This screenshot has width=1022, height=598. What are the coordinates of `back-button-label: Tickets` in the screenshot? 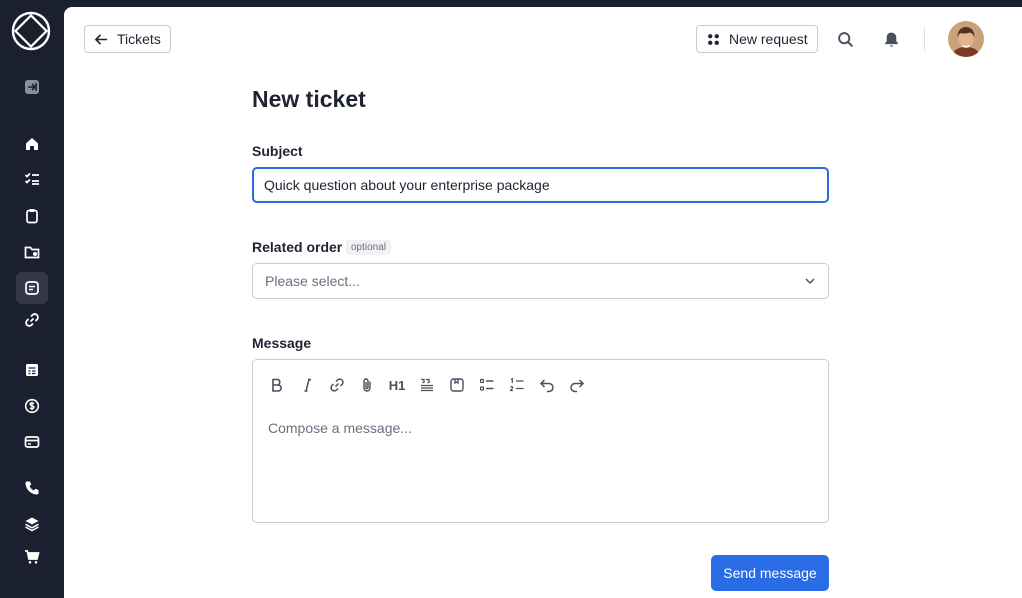 It's located at (139, 39).